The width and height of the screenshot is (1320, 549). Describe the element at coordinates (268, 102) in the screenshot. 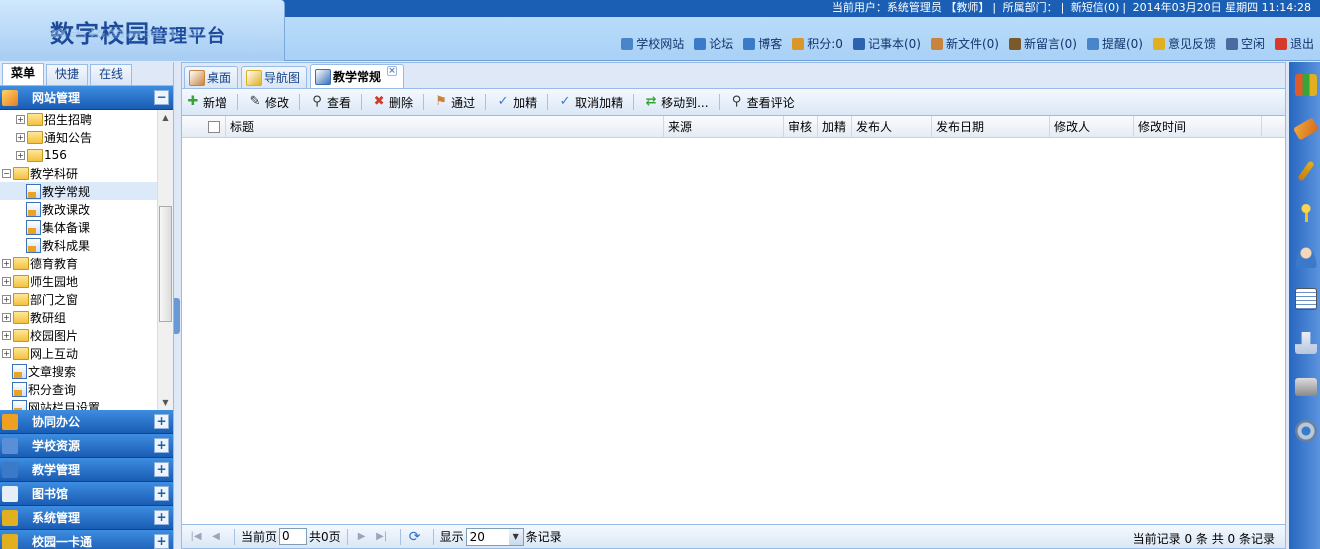

I see `toolbar-button: ✎ 修改` at that location.